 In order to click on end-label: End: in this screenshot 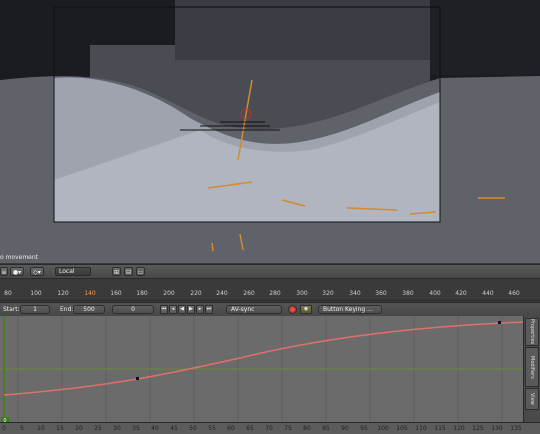, I will do `click(67, 309)`.